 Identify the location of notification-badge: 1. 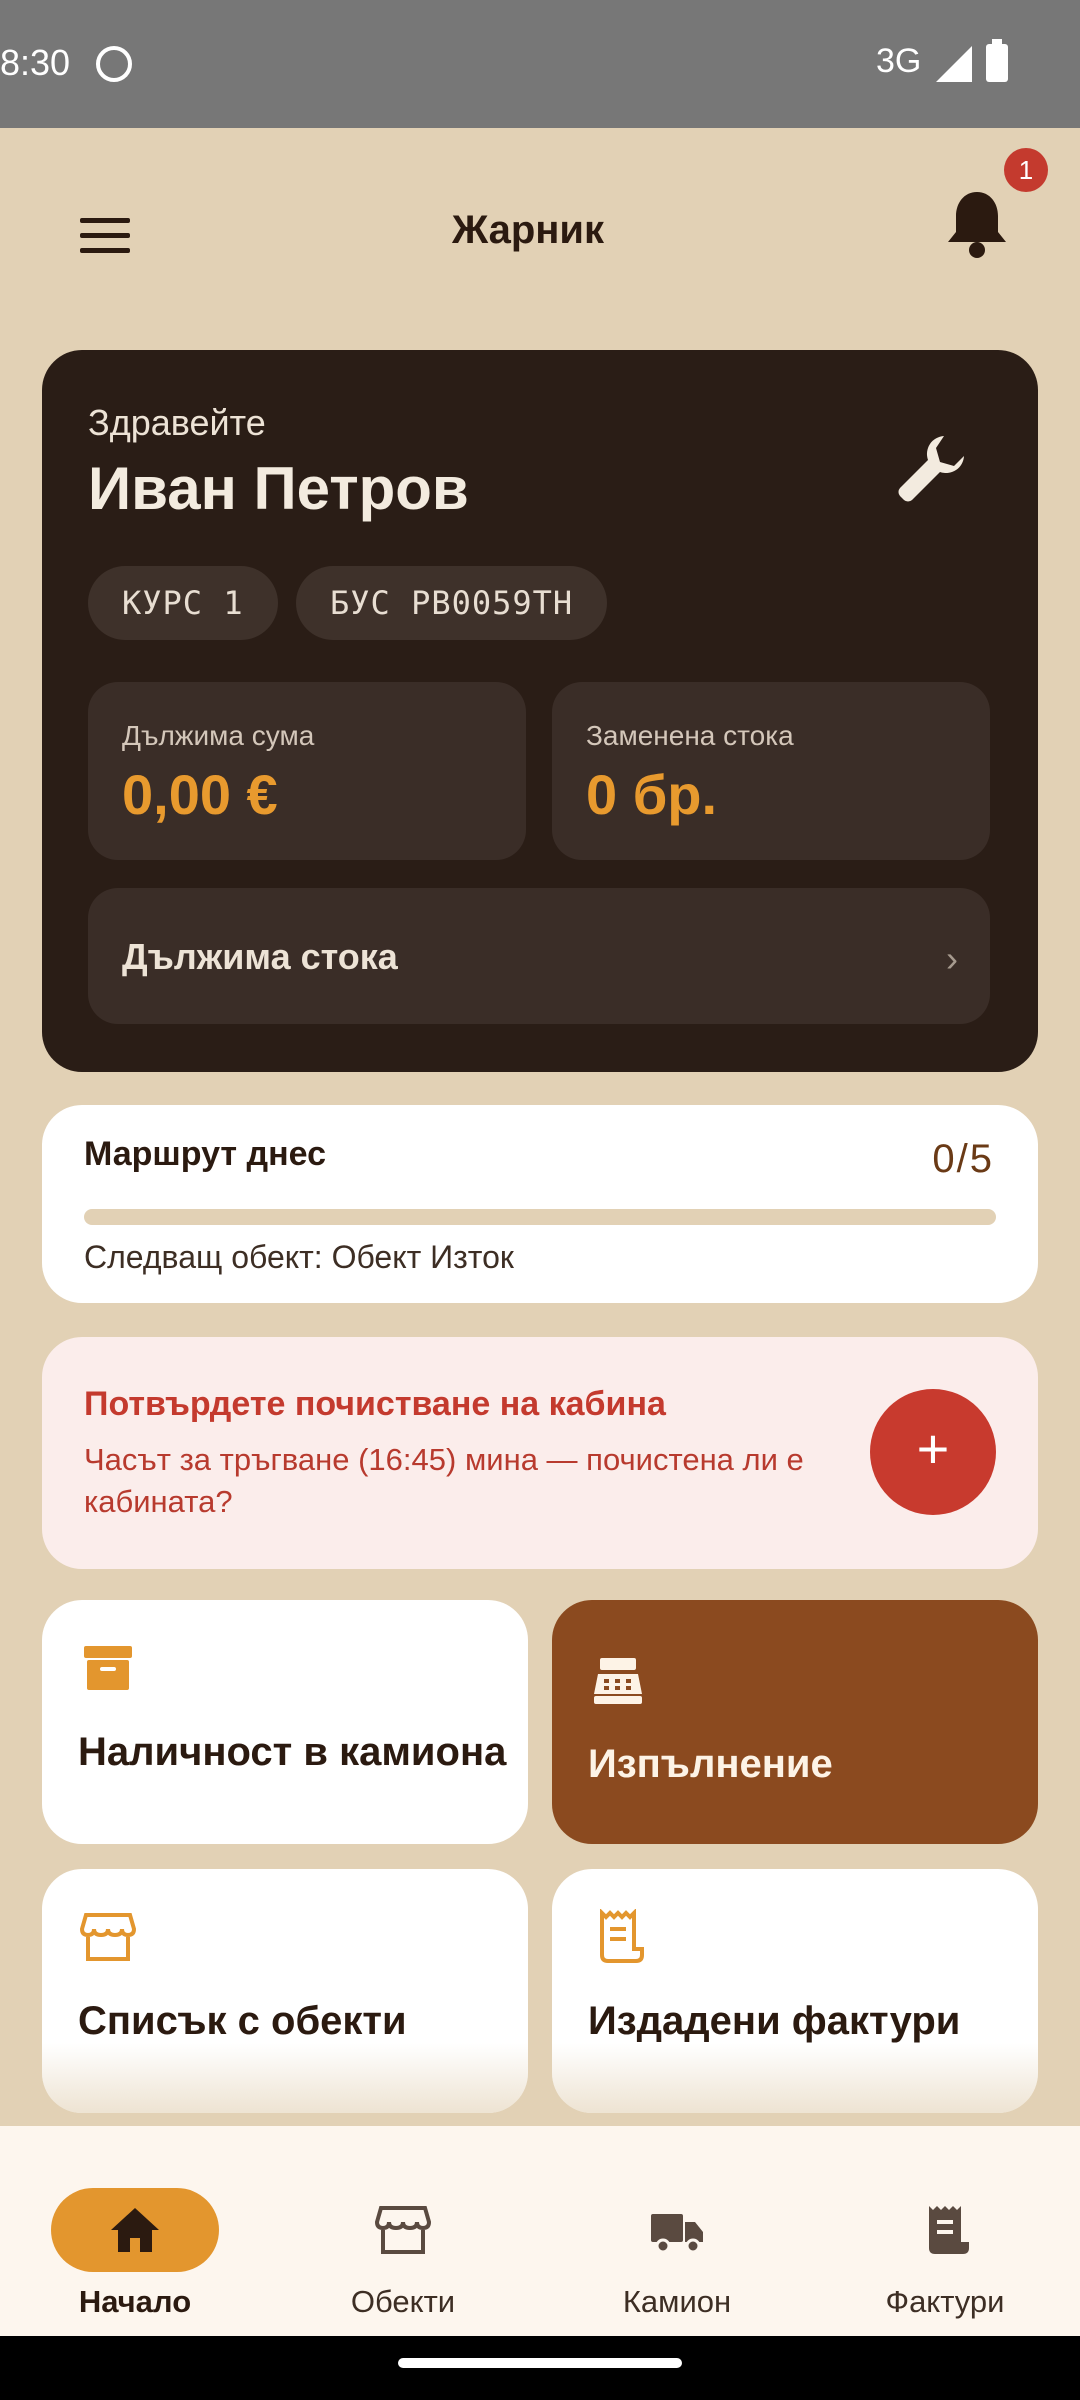
(1026, 170).